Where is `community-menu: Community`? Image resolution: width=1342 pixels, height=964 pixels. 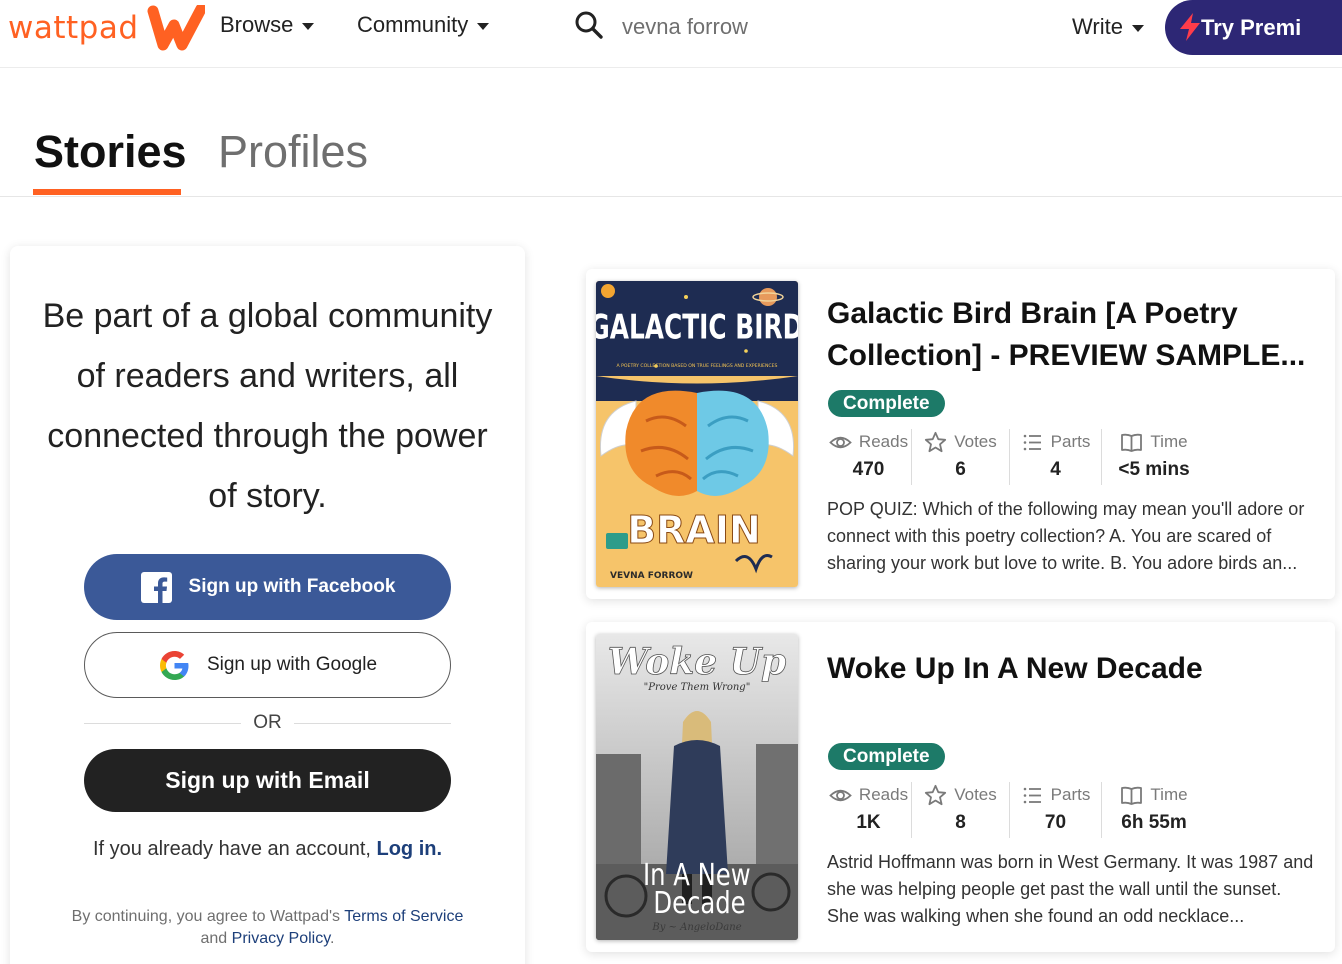 community-menu: Community is located at coordinates (423, 25).